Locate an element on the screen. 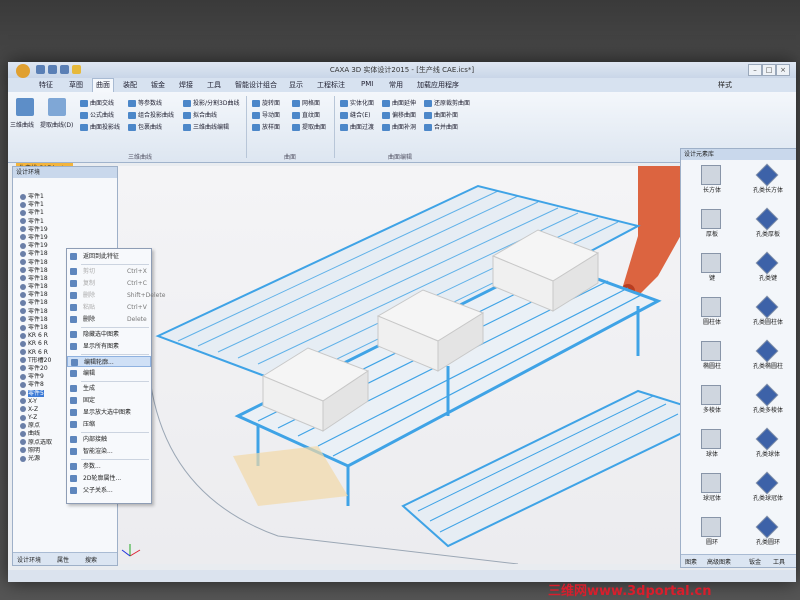 The height and width of the screenshot is (600, 800). extract-curve-button: 提取曲线(D) is located at coordinates (56, 124).